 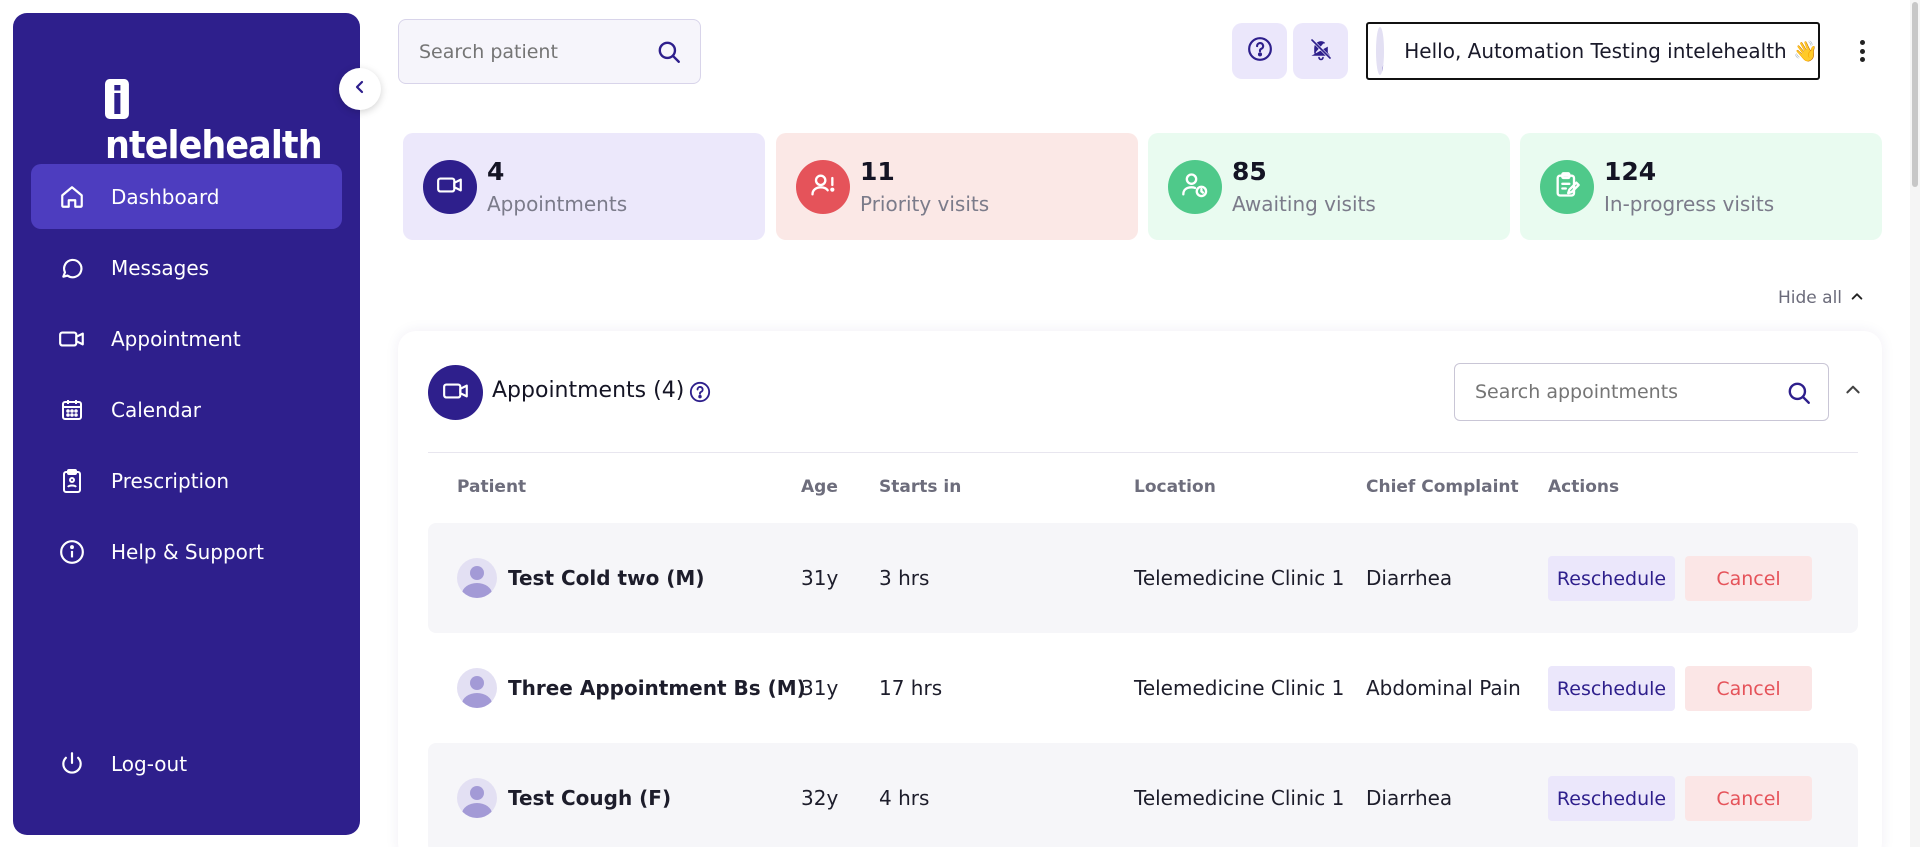 What do you see at coordinates (1329, 186) in the screenshot?
I see `stat-card-awaiting-visits: 85 Awaiting visits` at bounding box center [1329, 186].